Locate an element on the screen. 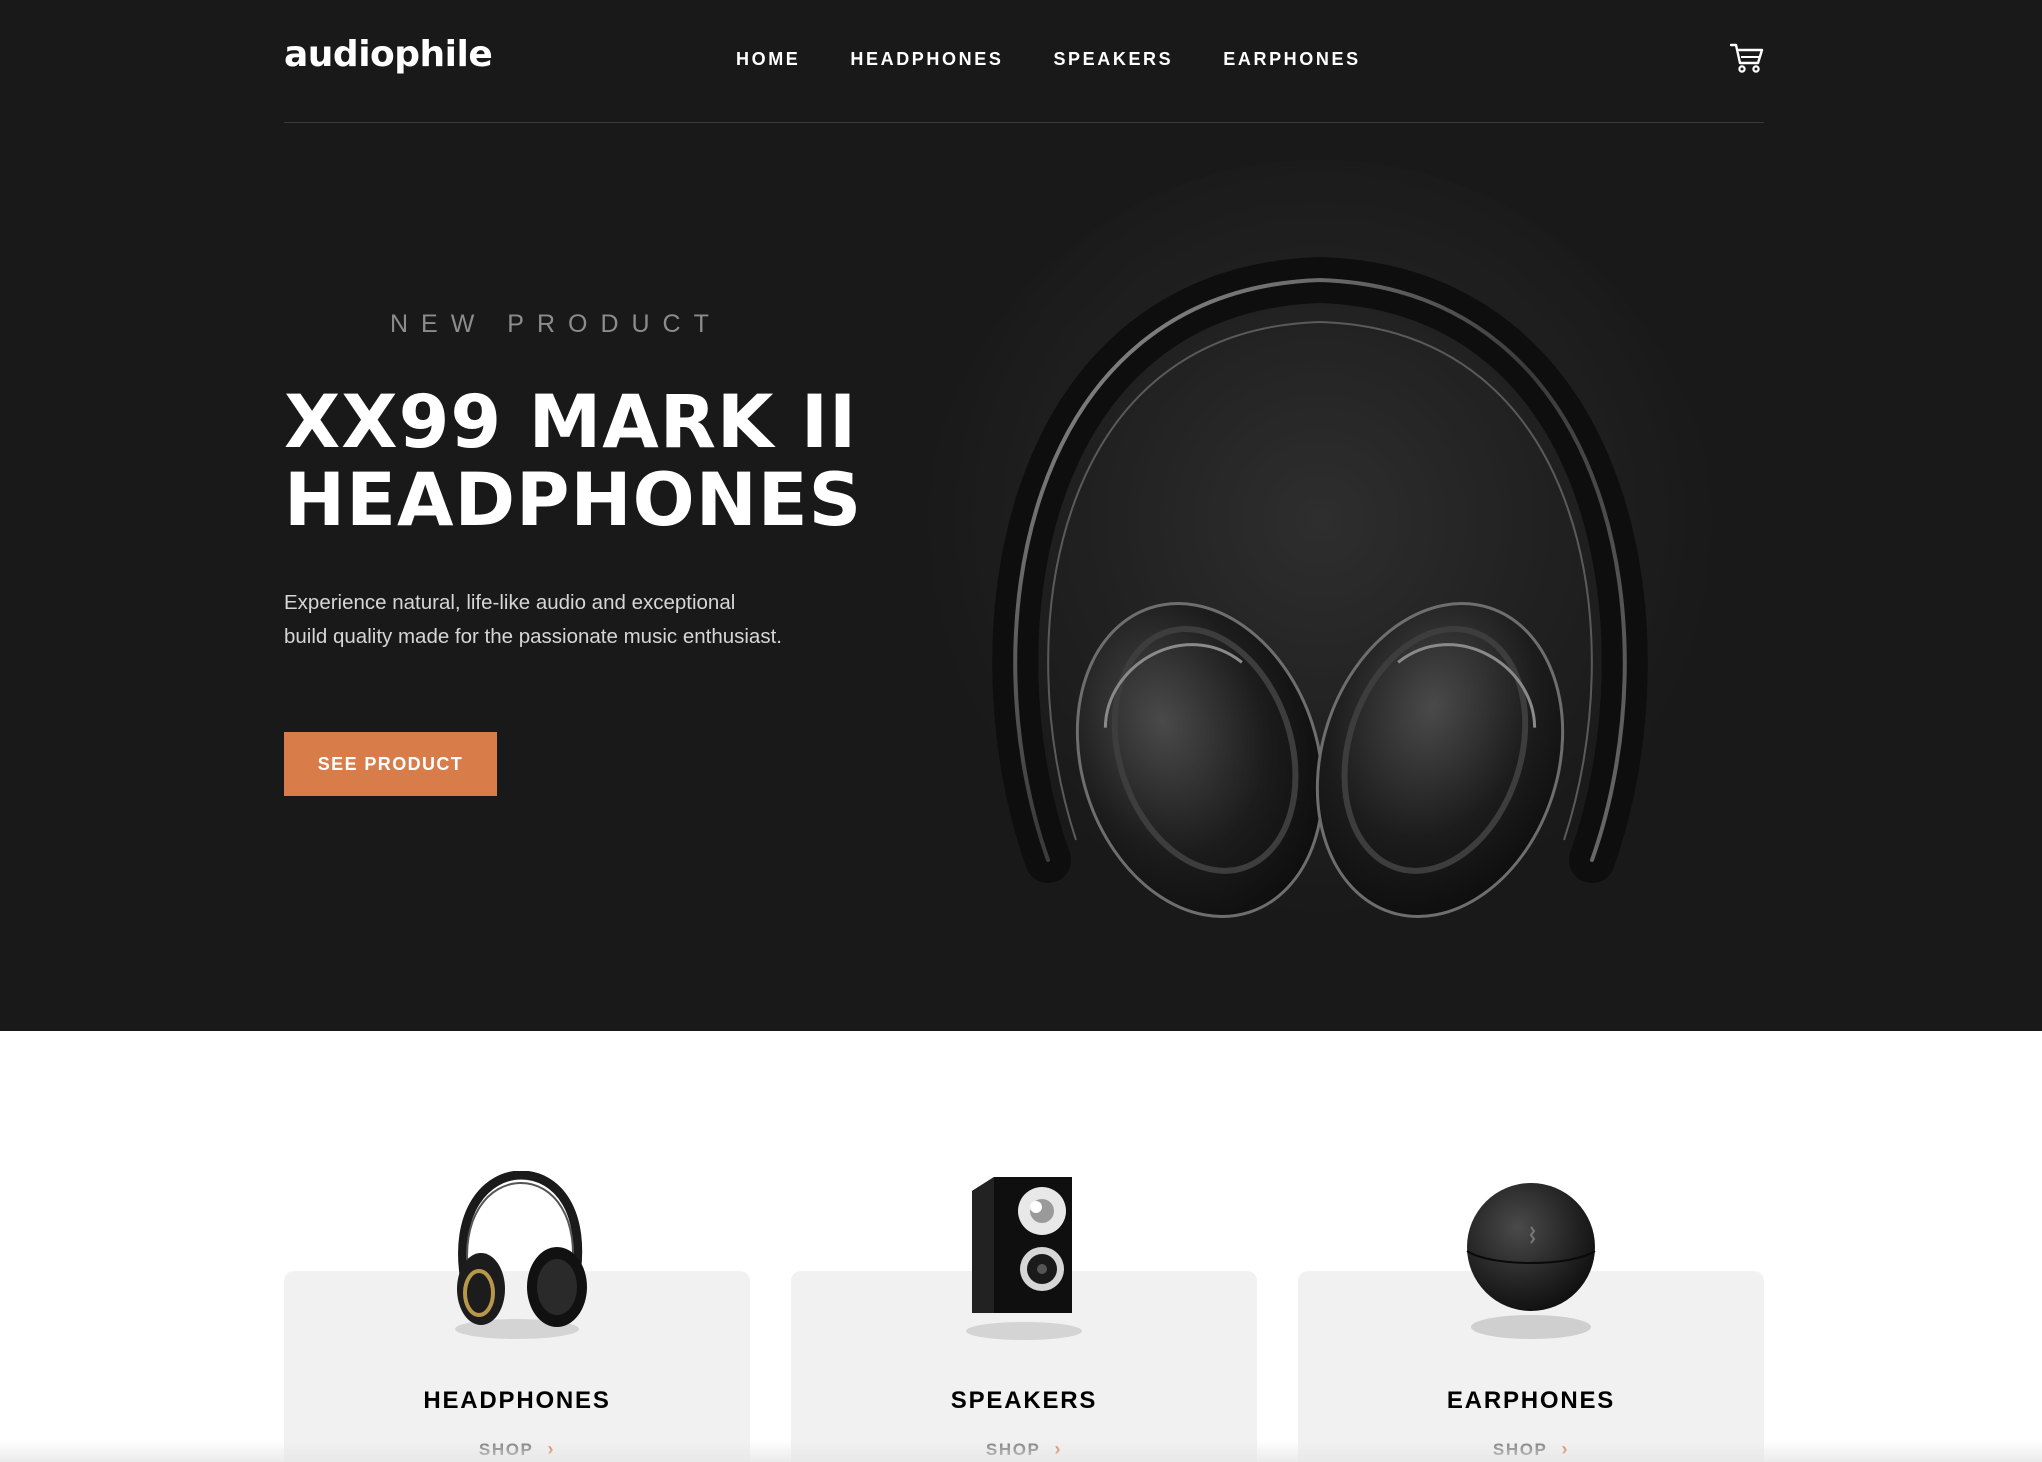 The width and height of the screenshot is (2042, 1462). new-product-overline: NEW PRODUCT is located at coordinates (556, 324).